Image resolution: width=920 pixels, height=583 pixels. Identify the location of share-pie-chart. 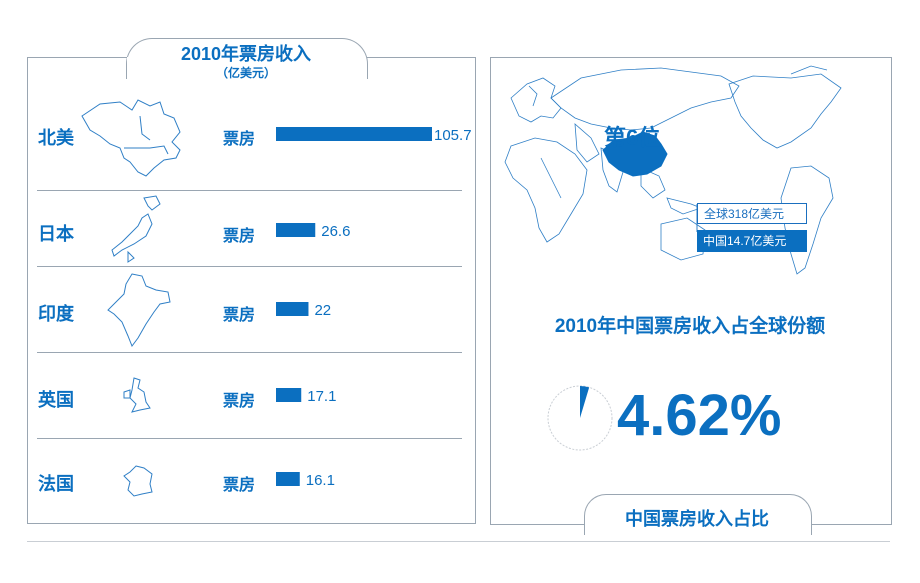
(580, 418).